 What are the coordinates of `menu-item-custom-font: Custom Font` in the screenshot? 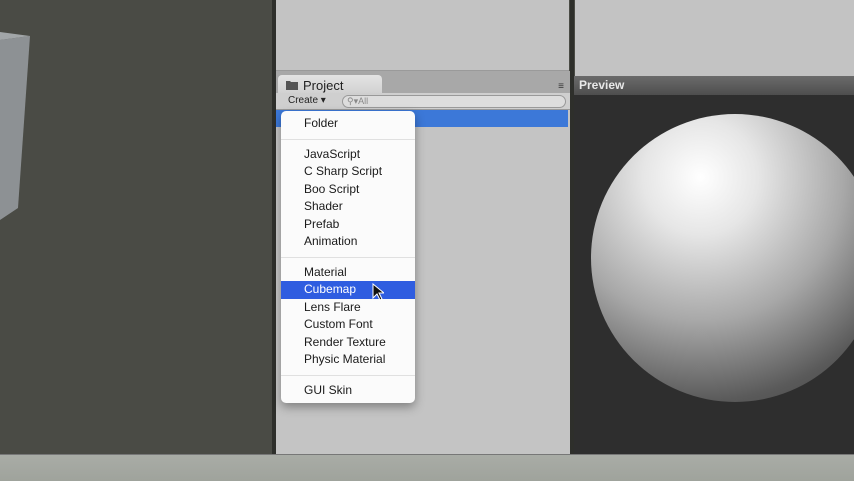 It's located at (348, 325).